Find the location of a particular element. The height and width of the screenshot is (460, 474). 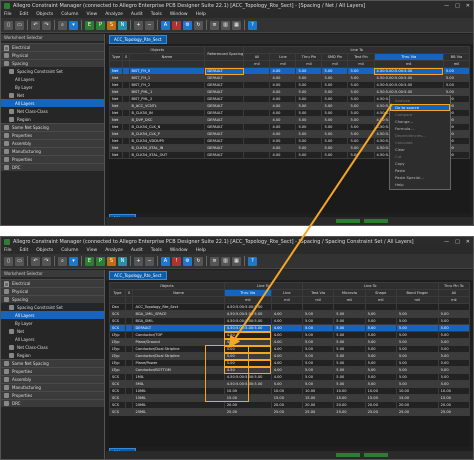

cell-name: B_DVP_DSC is located at coordinates (167, 120).